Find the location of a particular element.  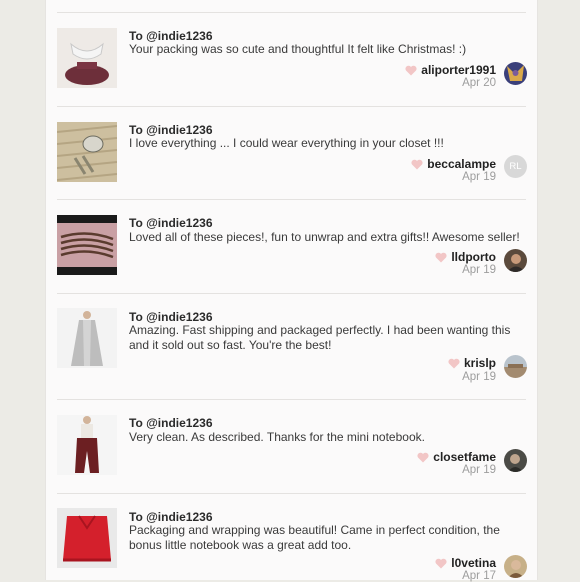

review-date: Apr 20 is located at coordinates (479, 83).